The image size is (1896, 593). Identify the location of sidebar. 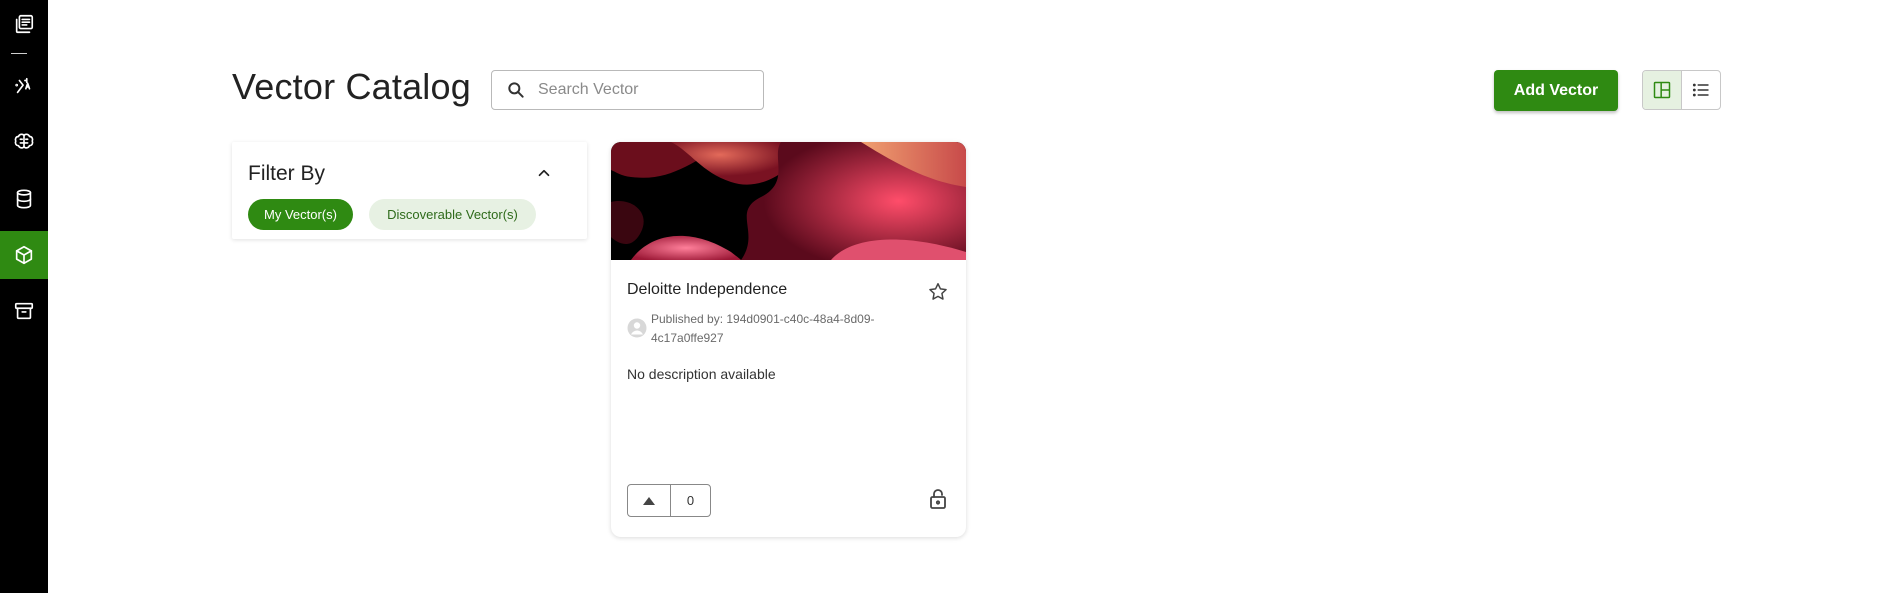
(24, 296).